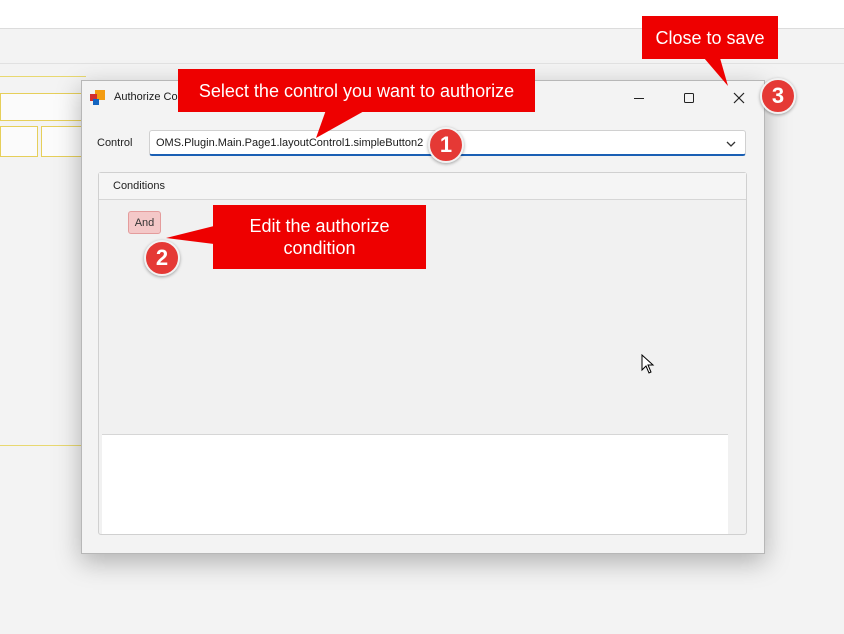  Describe the element at coordinates (139, 186) in the screenshot. I see `conditions-title: Conditions` at that location.